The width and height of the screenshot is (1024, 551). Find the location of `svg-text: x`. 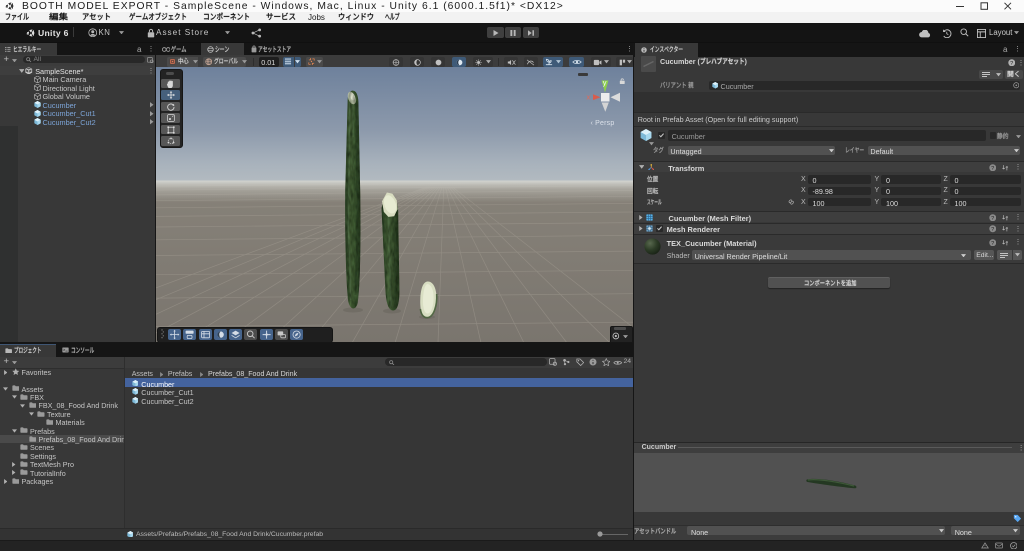

svg-text: x is located at coordinates (589, 97).